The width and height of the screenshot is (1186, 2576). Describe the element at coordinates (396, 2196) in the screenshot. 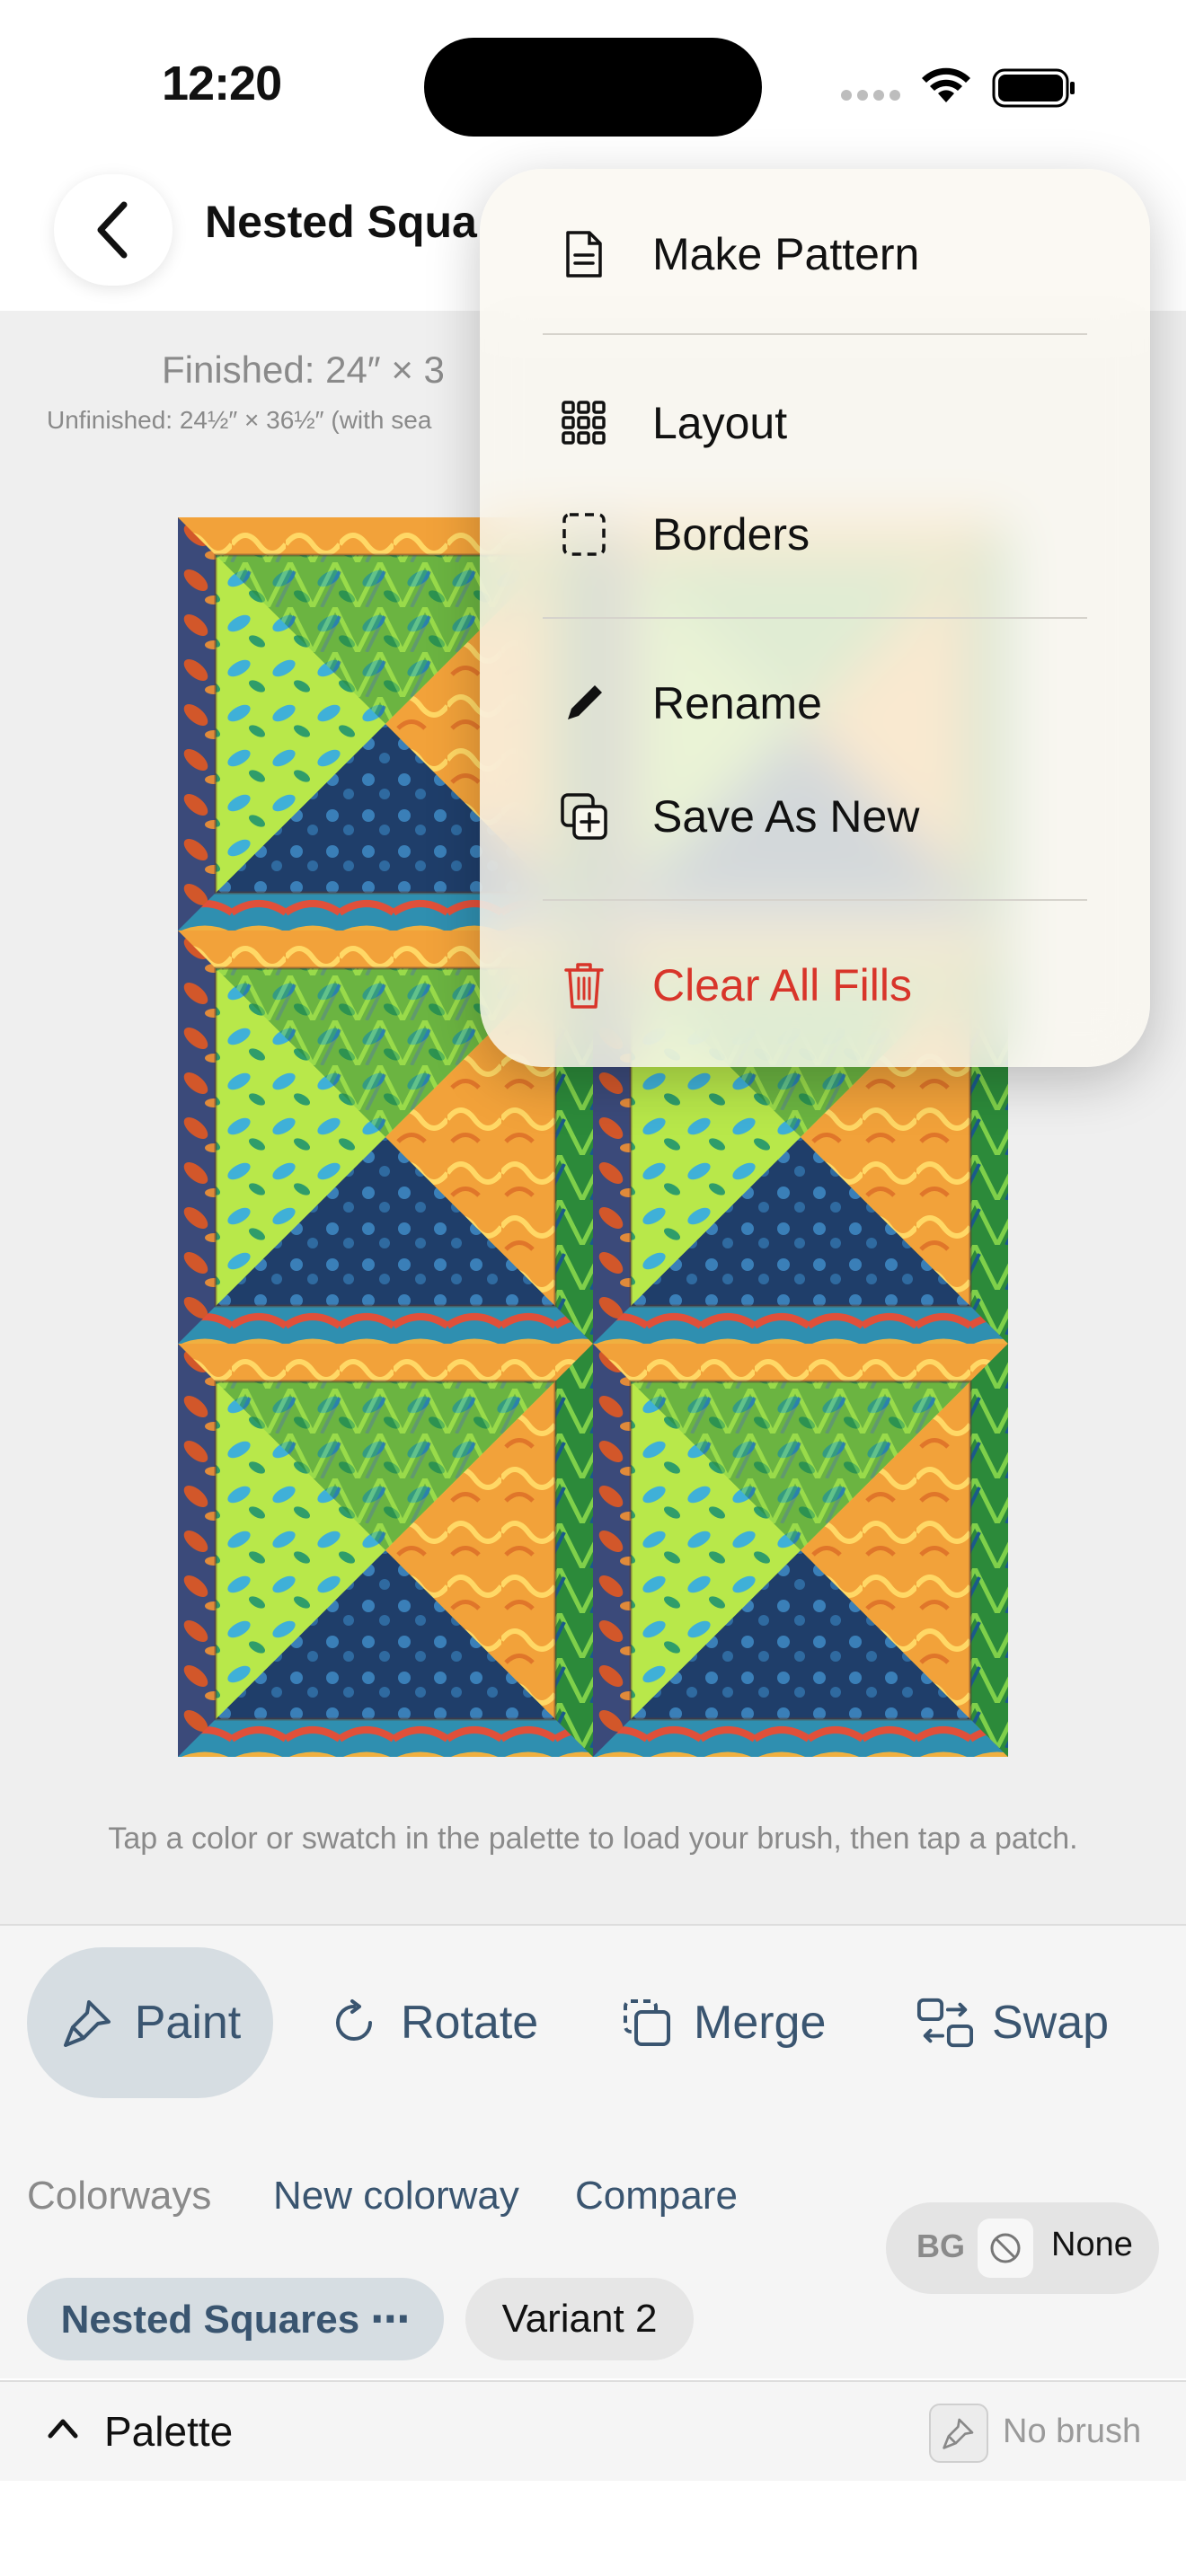

I see `new-colorway-link: New colorway` at that location.